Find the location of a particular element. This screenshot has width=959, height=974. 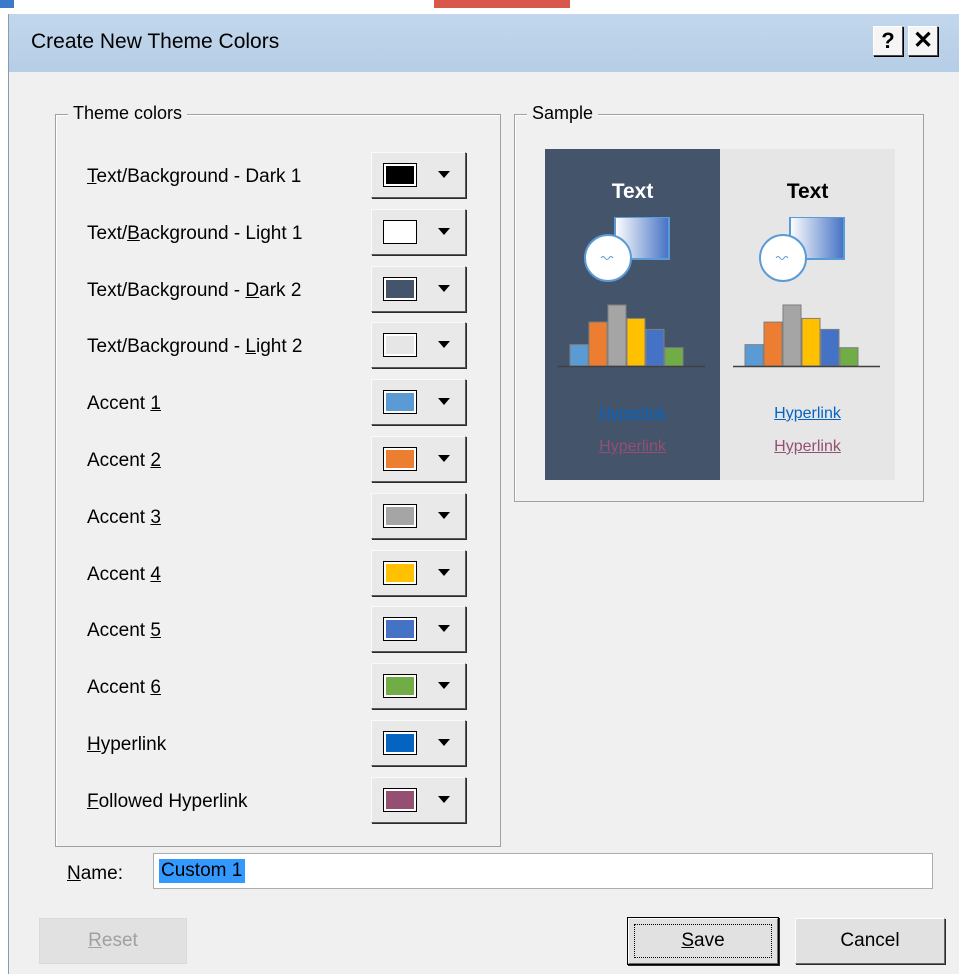

name-label: Name: is located at coordinates (95, 873).